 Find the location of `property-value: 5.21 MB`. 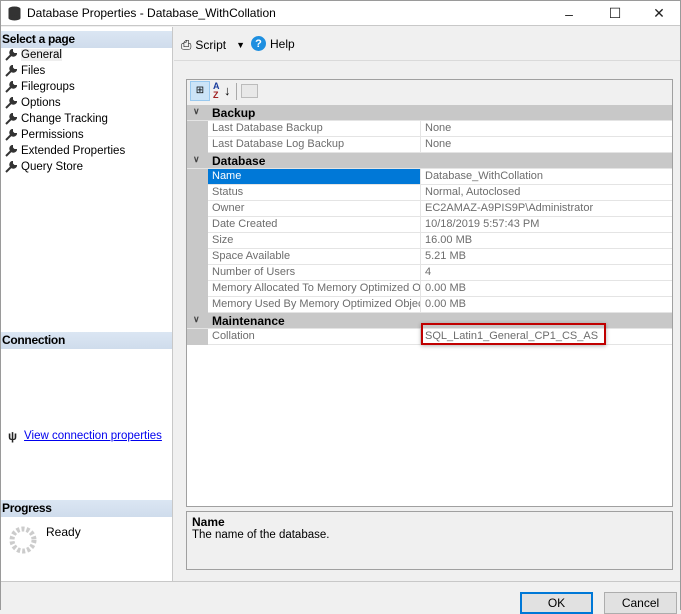

property-value: 5.21 MB is located at coordinates (546, 256).